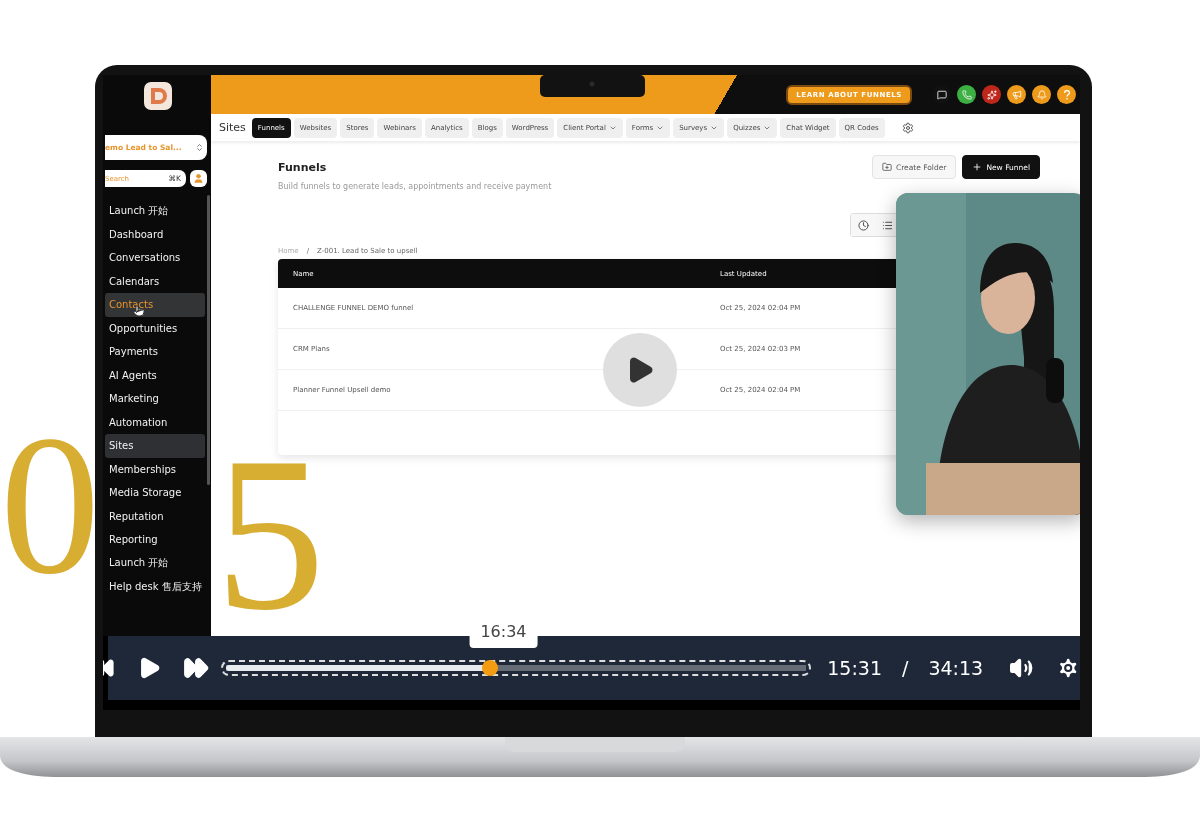  What do you see at coordinates (991, 94) in the screenshot?
I see `sparkle-icon` at bounding box center [991, 94].